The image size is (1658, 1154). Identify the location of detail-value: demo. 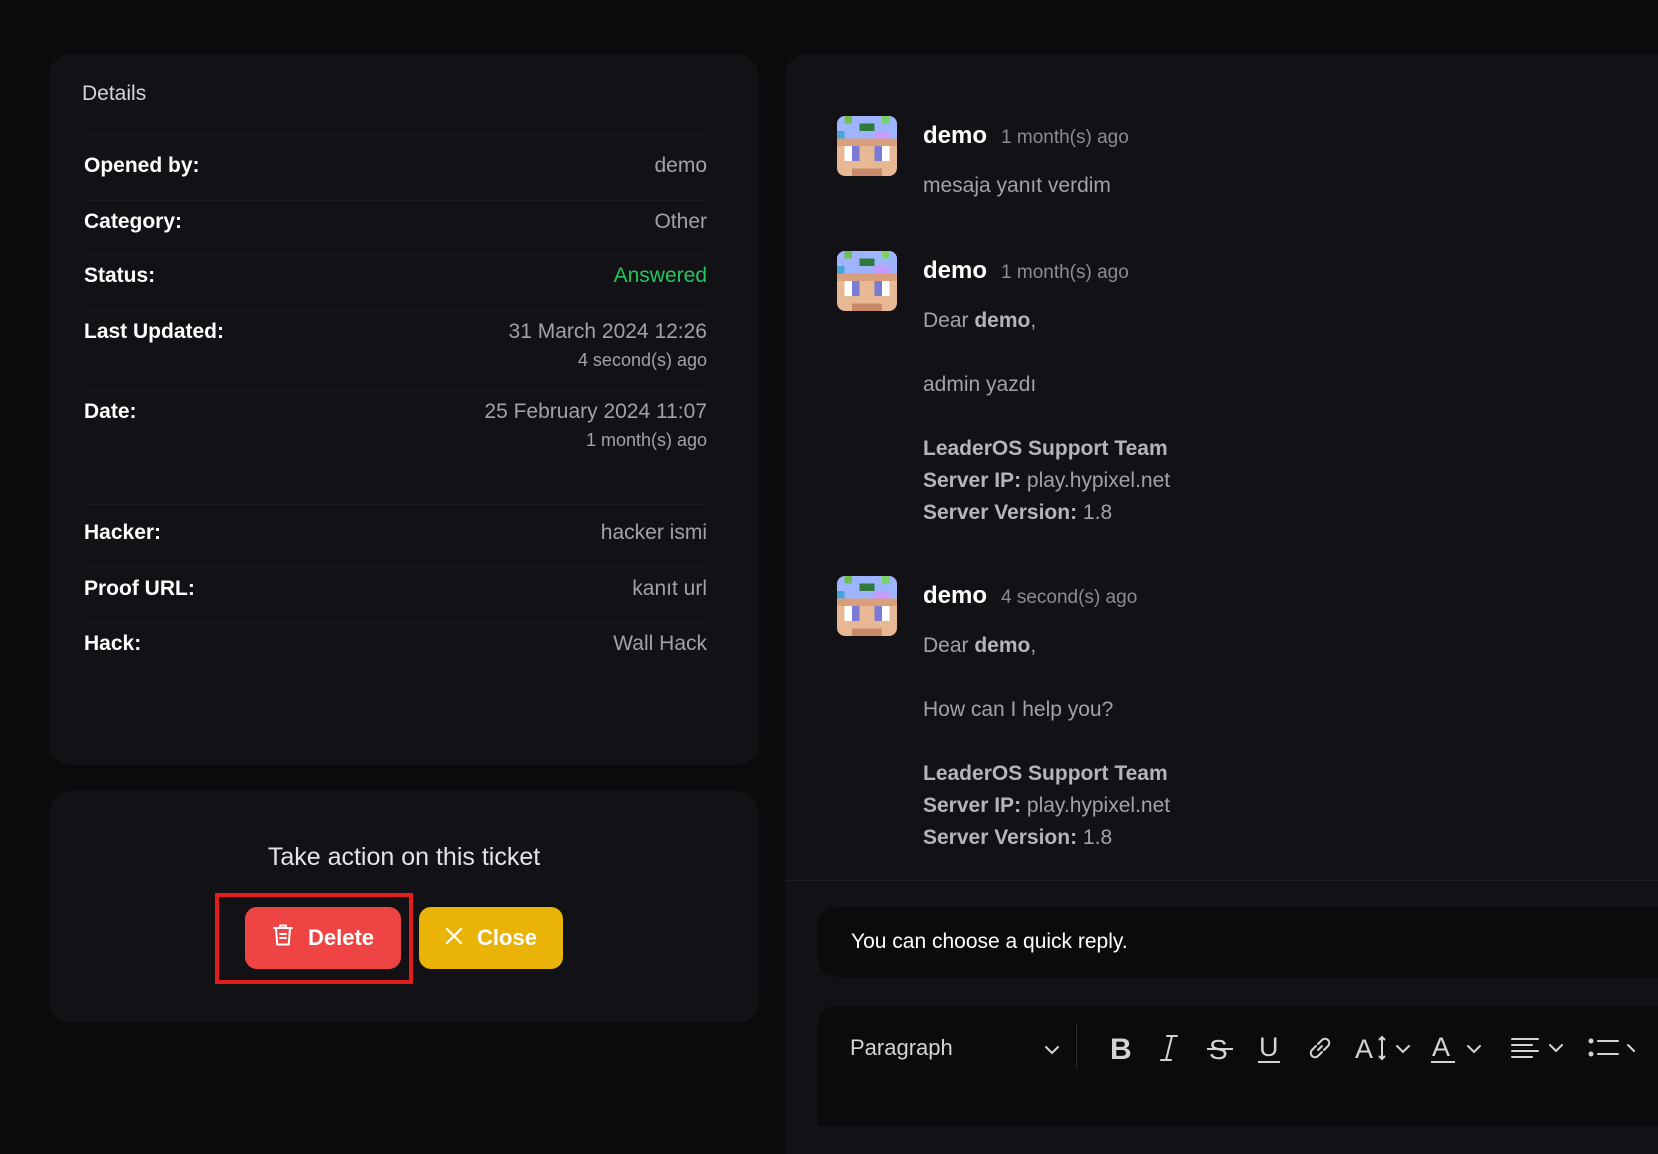
(680, 165).